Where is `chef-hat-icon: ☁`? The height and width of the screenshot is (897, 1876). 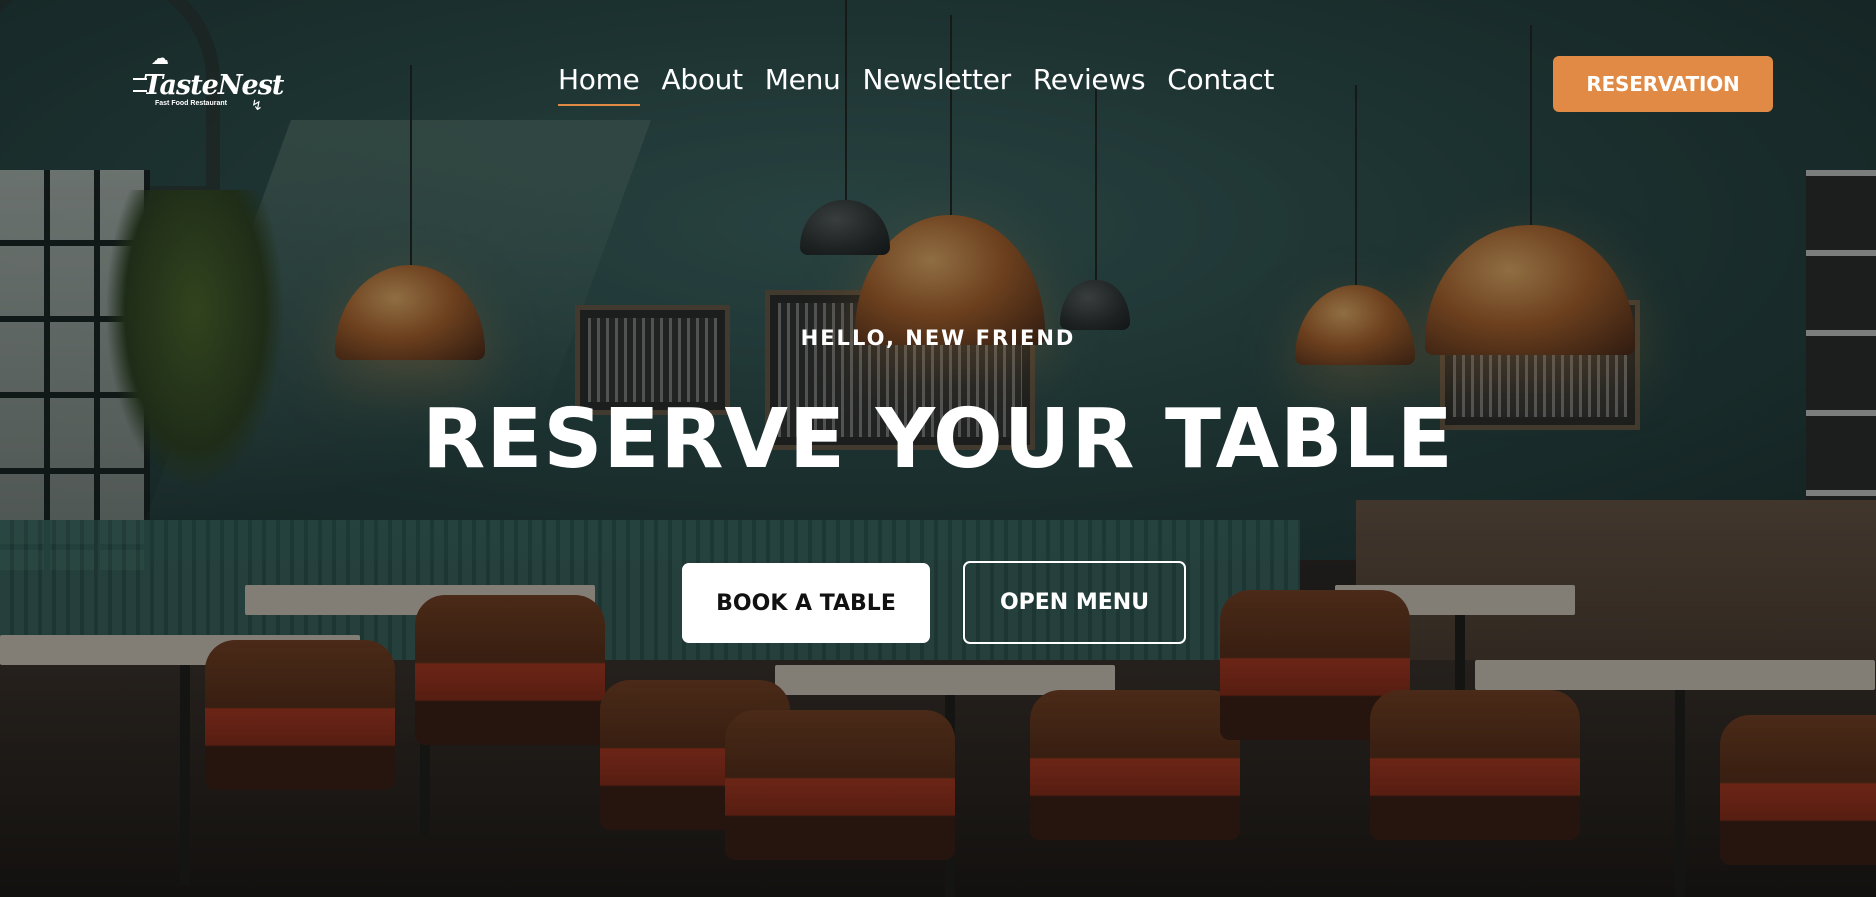 chef-hat-icon: ☁ is located at coordinates (160, 58).